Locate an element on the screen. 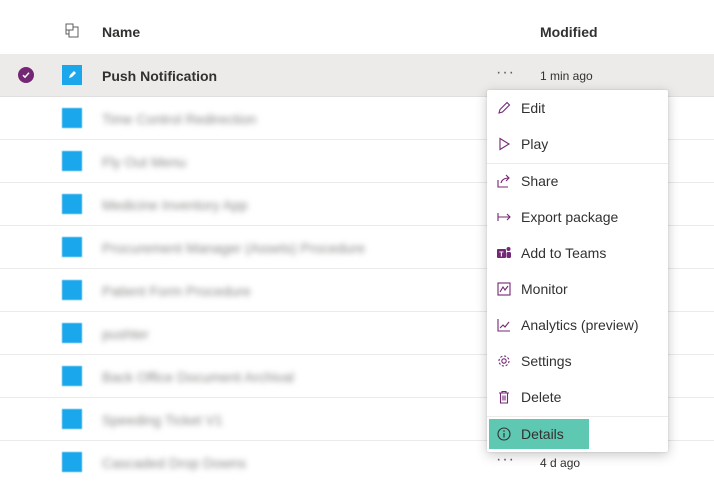 The height and width of the screenshot is (484, 714). play-icon is located at coordinates (504, 144).